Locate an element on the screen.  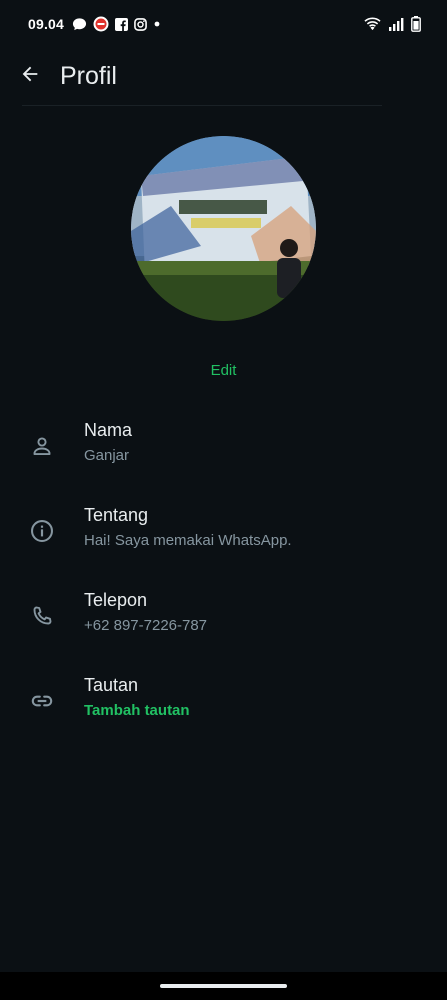
profile-photo is located at coordinates (223, 228).